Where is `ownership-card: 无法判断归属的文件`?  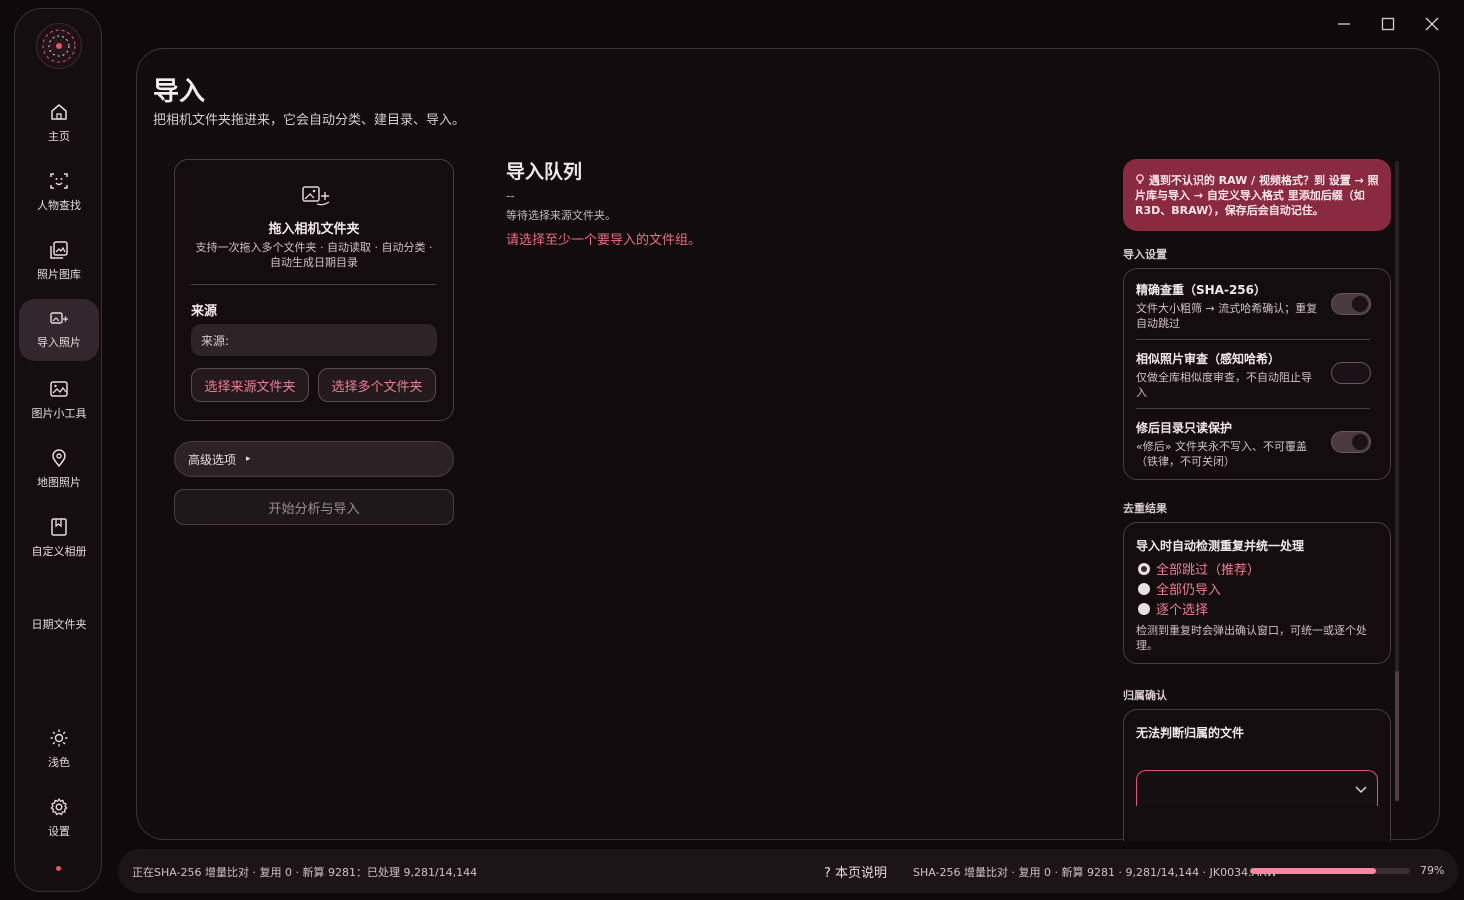
ownership-card: 无法判断归属的文件 is located at coordinates (1257, 775).